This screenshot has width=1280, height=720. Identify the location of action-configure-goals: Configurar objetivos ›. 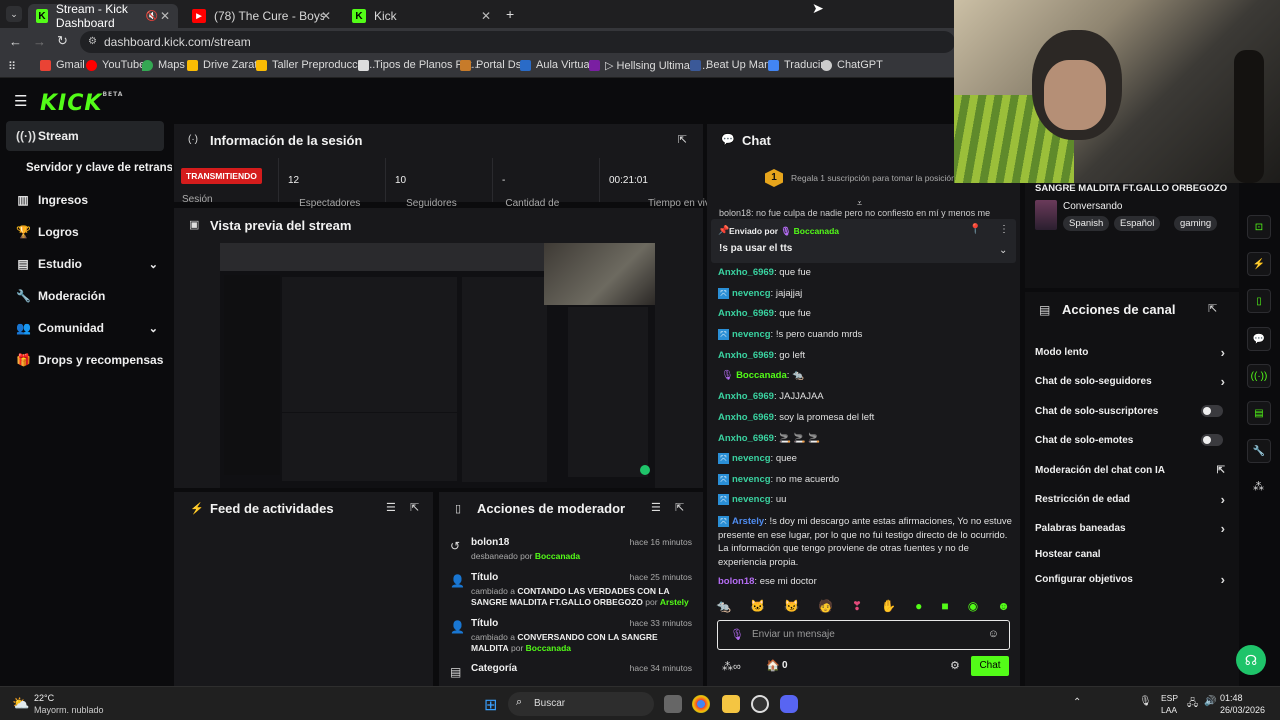
(1130, 579).